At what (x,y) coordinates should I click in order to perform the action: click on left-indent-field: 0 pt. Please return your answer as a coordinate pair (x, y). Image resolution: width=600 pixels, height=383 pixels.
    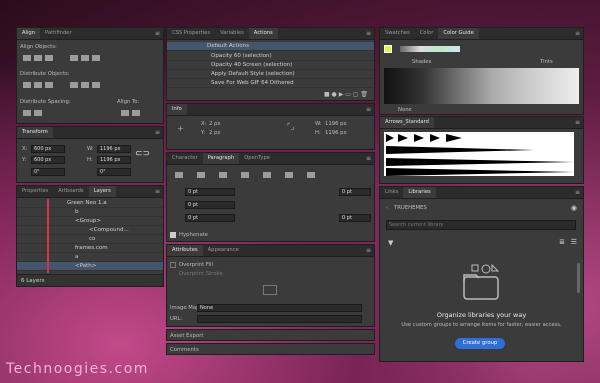
    Looking at the image, I should click on (210, 192).